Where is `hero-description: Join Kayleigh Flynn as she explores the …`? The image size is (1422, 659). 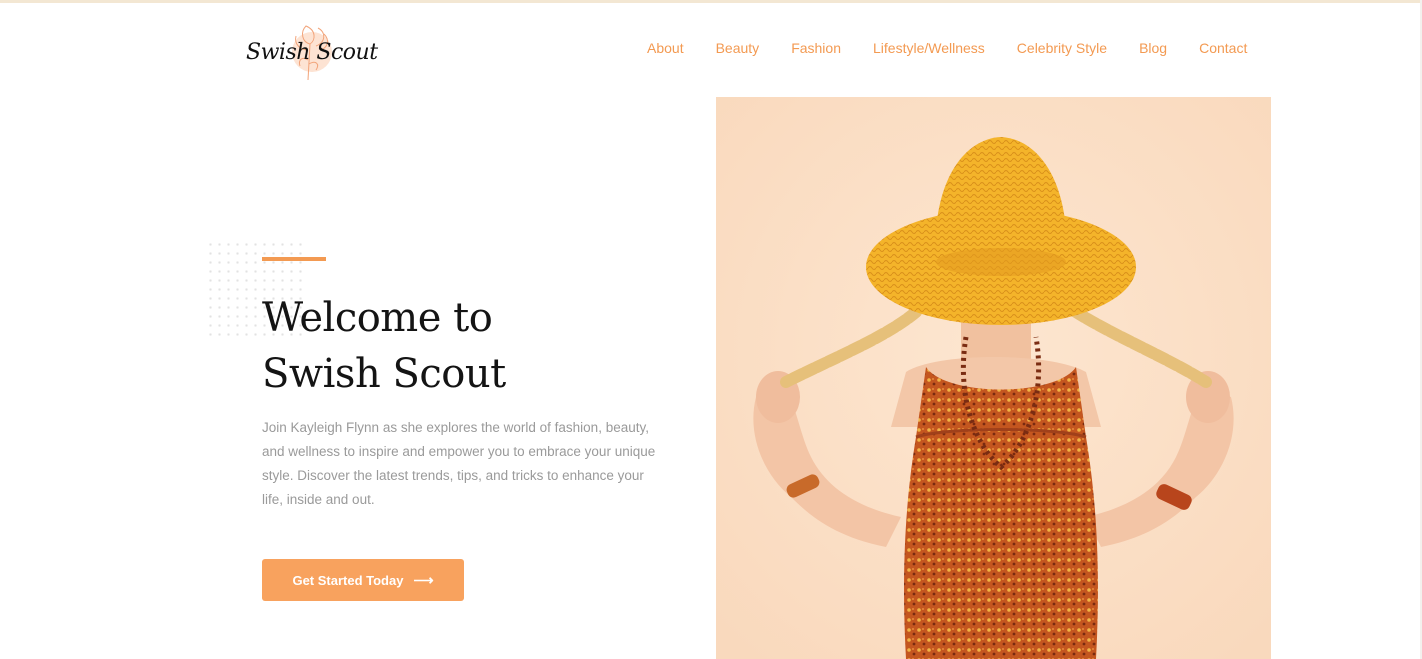
hero-description: Join Kayleigh Flynn as she explores the … is located at coordinates (459, 463).